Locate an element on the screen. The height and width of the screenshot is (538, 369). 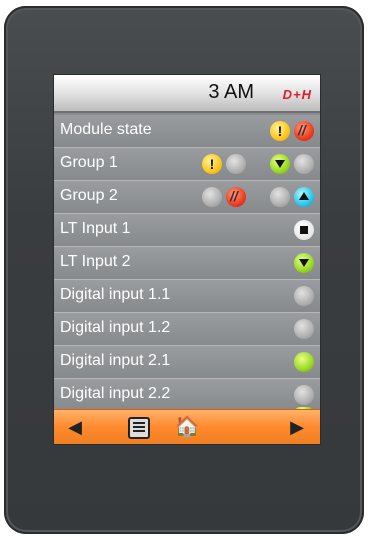
clock-time: 3 AM is located at coordinates (231, 92).